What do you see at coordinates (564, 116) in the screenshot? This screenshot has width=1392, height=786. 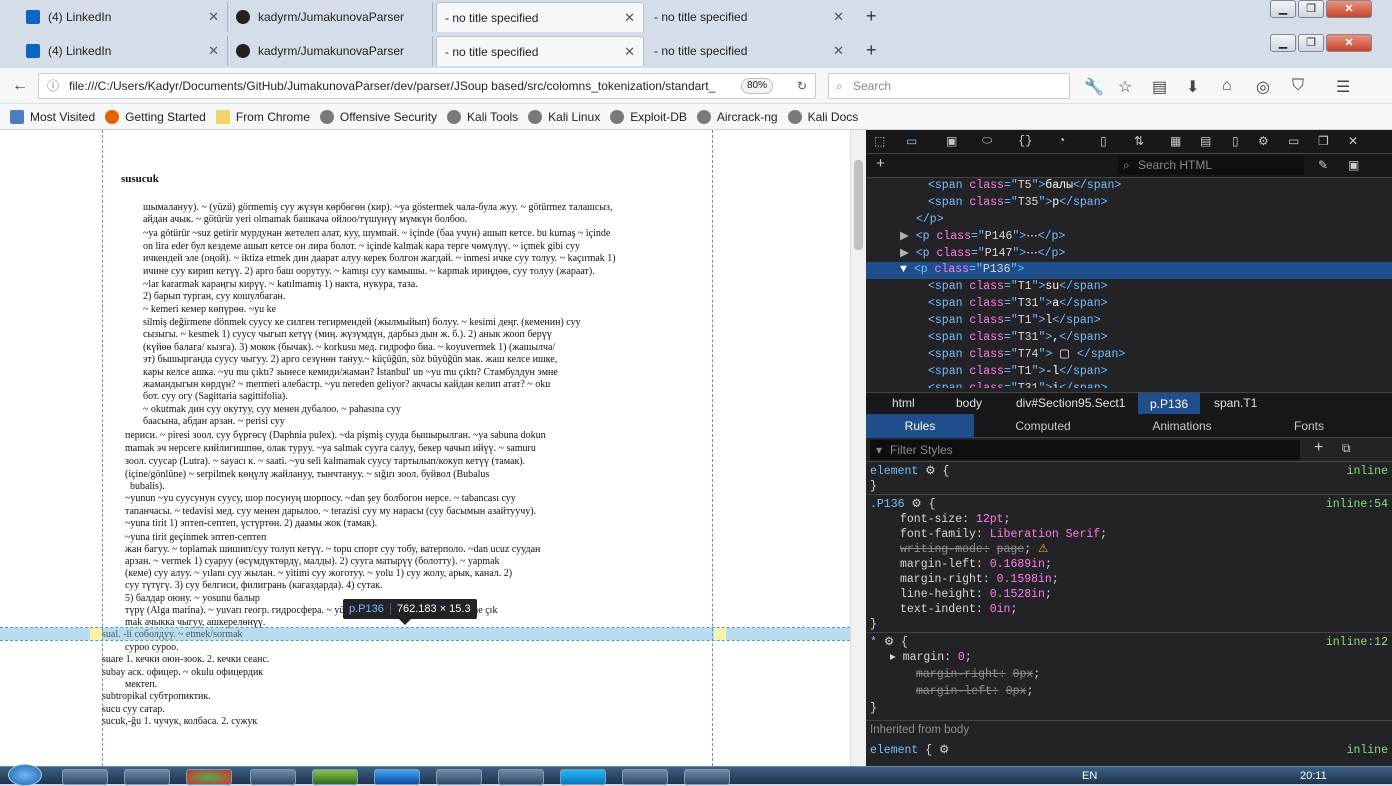 I see `bookmark-kali-linux: Kali Linux` at bounding box center [564, 116].